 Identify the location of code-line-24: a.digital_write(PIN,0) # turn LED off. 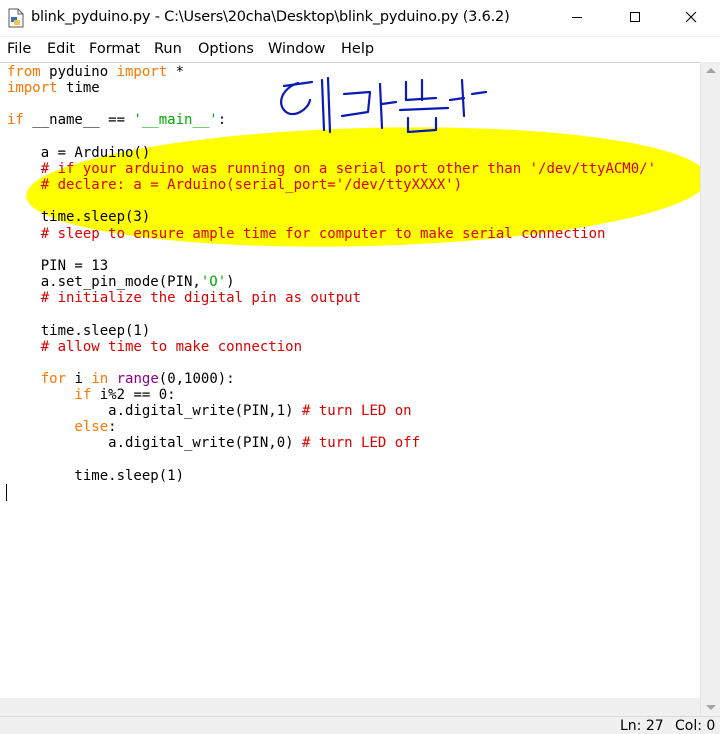
(214, 443).